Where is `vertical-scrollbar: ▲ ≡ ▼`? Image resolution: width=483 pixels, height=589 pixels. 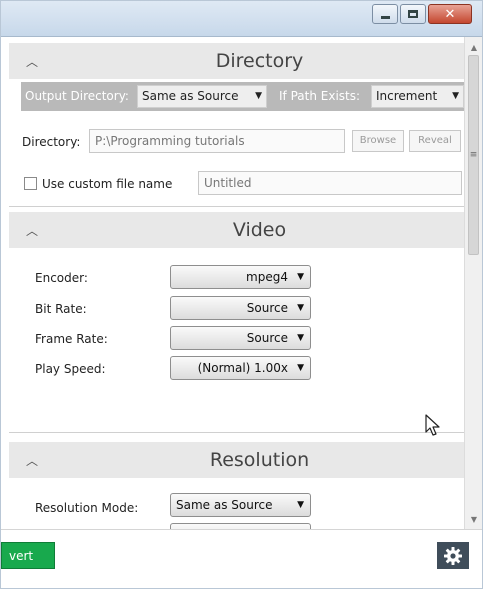 vertical-scrollbar: ▲ ≡ ▼ is located at coordinates (473, 283).